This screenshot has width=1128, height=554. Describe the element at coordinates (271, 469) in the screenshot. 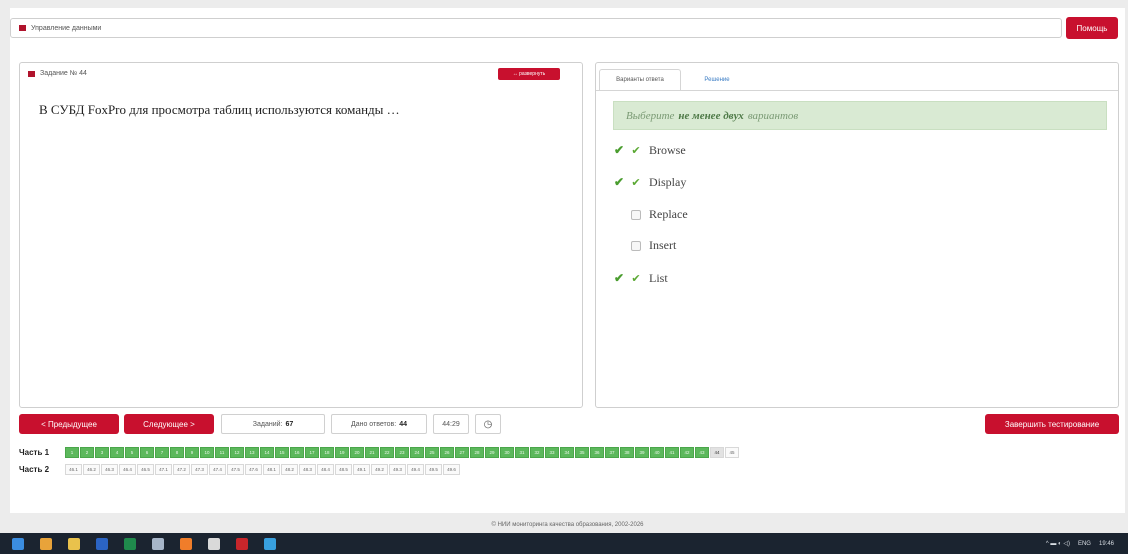

I see `task-cell: 48.1` at that location.